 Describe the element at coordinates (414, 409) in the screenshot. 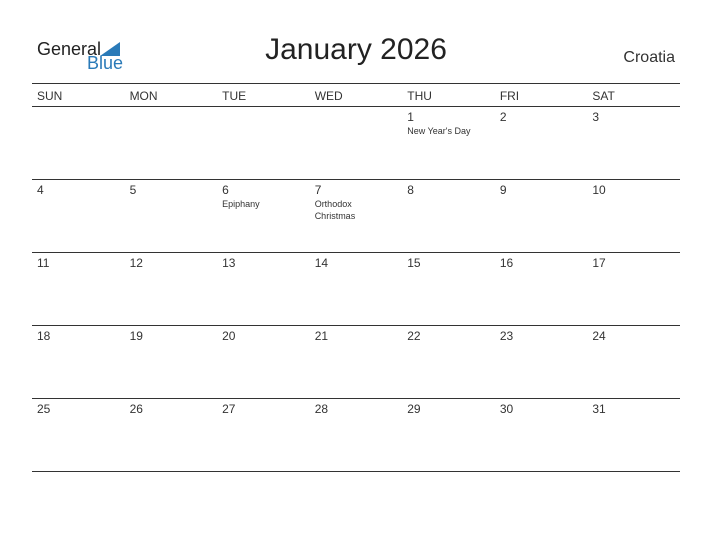

I see `day-number: 29` at that location.